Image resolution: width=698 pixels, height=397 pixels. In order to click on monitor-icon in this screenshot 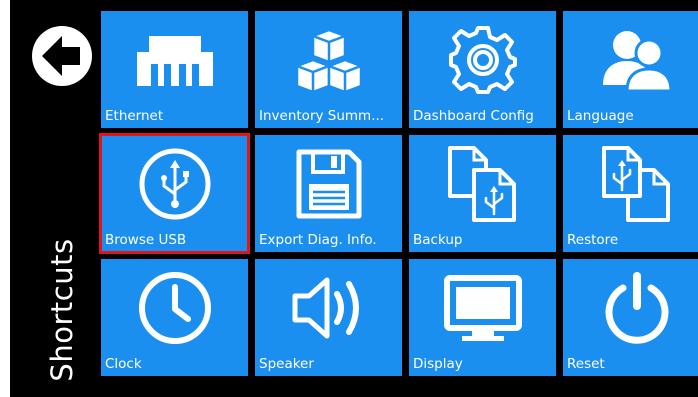, I will do `click(482, 308)`.